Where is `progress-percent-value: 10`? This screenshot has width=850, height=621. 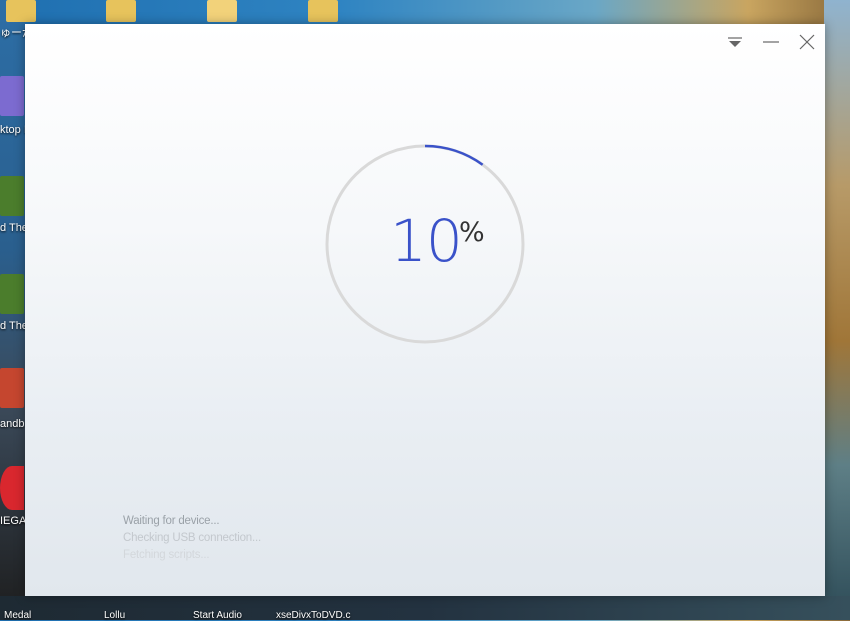 progress-percent-value: 10 is located at coordinates (426, 241).